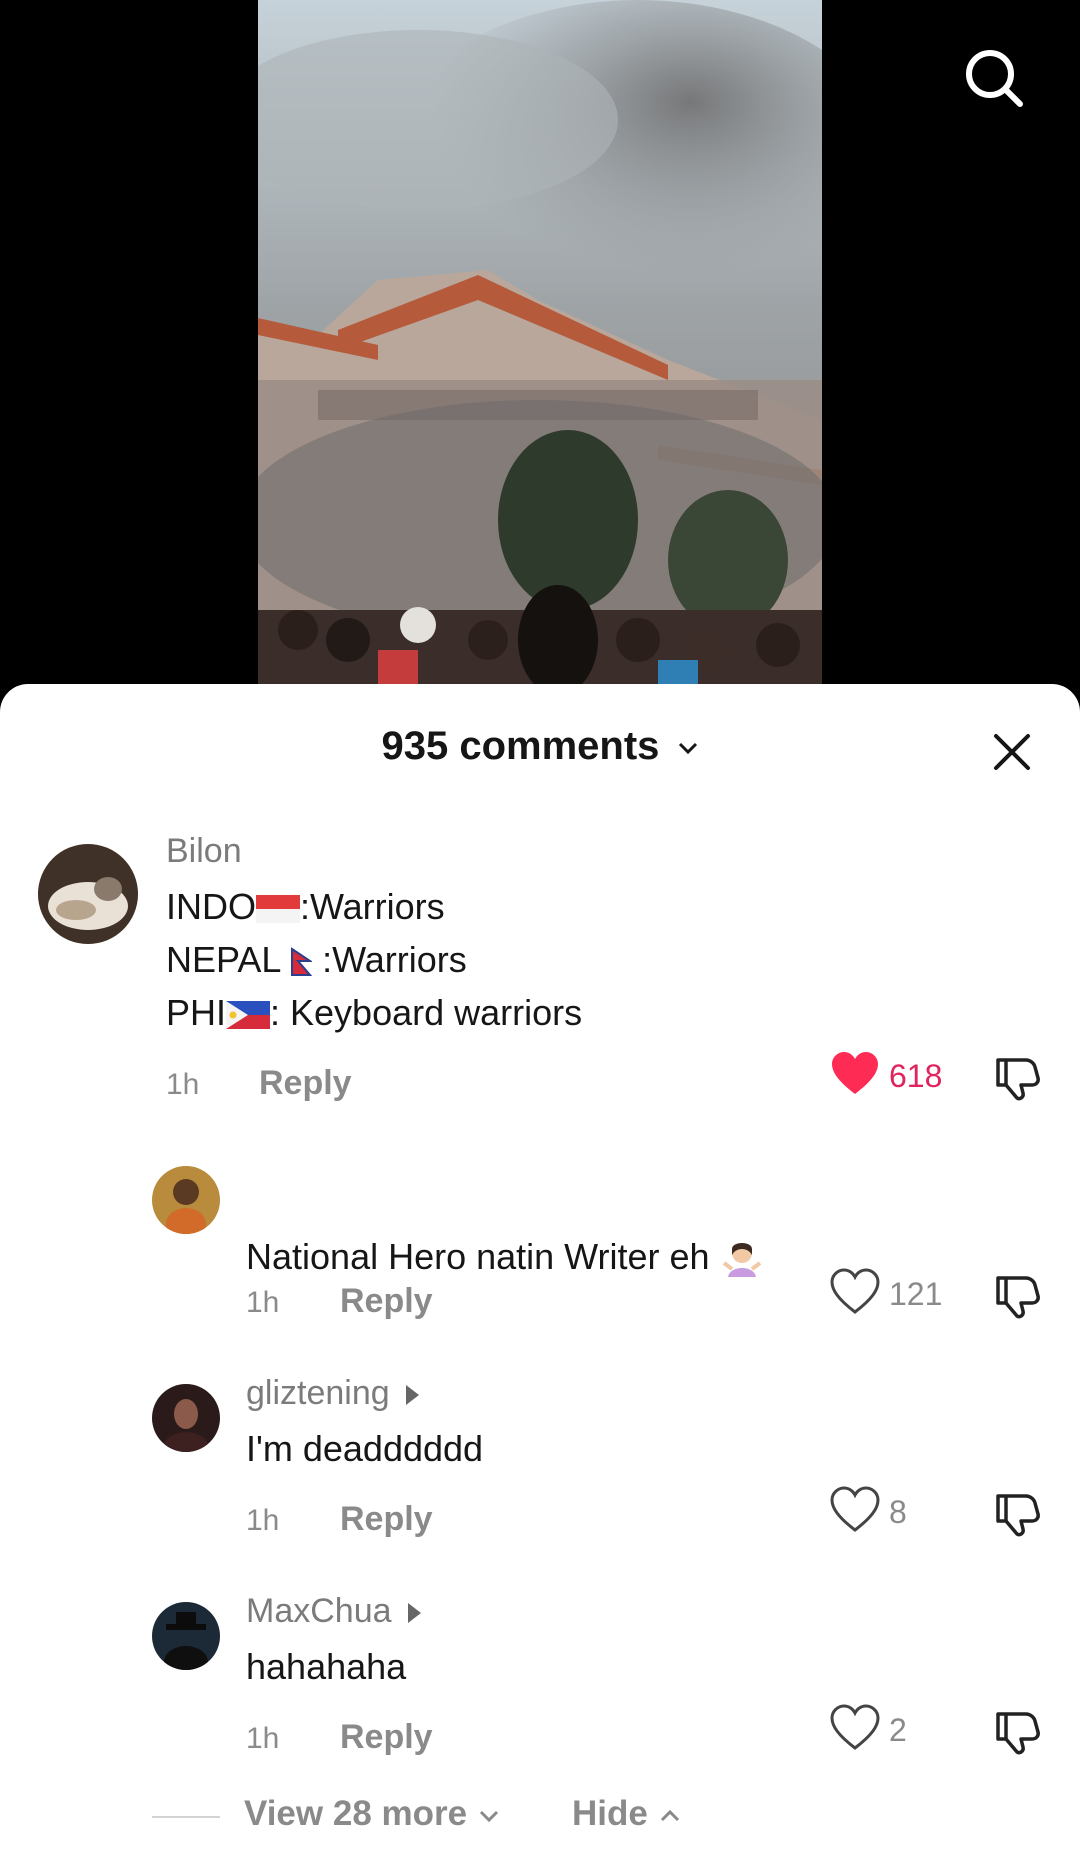 This screenshot has height=1852, width=1080. I want to click on comment-text: I'm deadddddd, so click(365, 1448).